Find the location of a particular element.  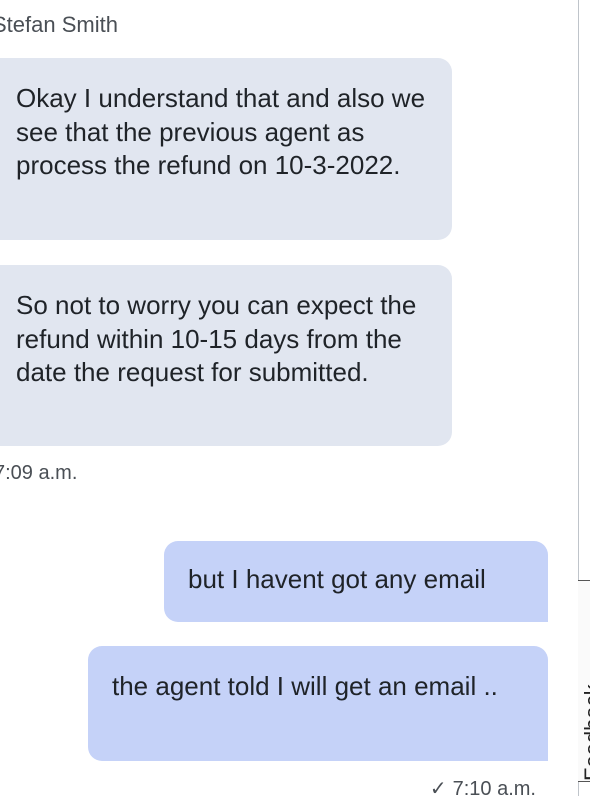

user-timestamp-row: ✓ 7:10 a.m. is located at coordinates (483, 786).